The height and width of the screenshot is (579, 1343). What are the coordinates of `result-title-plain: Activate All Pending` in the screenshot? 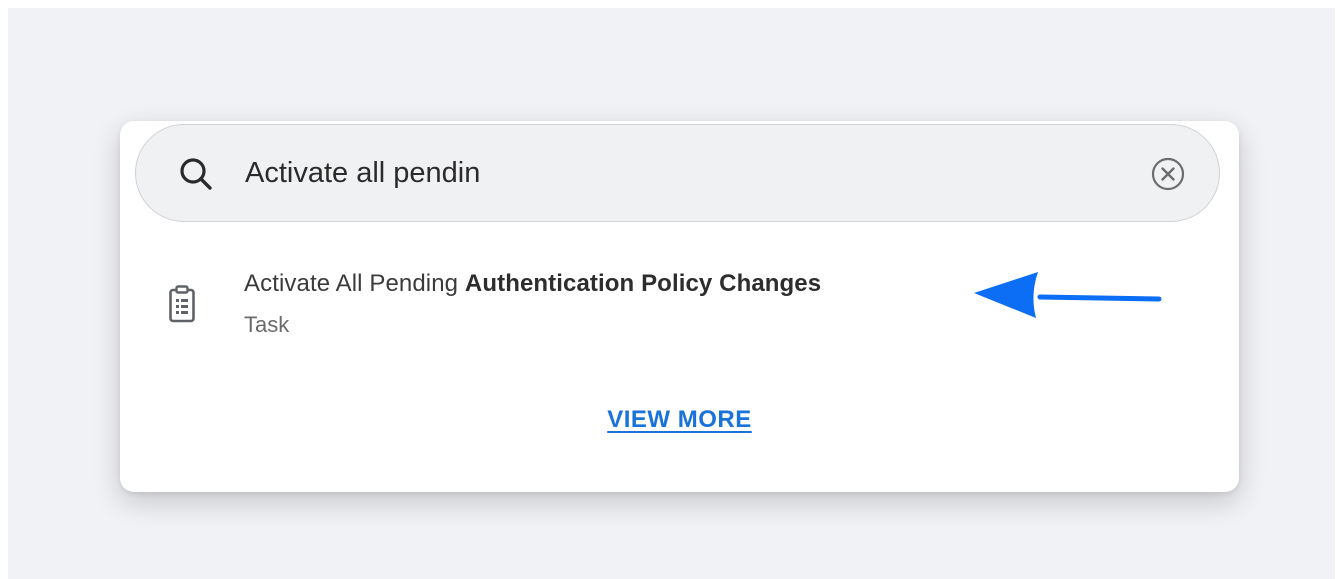 It's located at (351, 283).